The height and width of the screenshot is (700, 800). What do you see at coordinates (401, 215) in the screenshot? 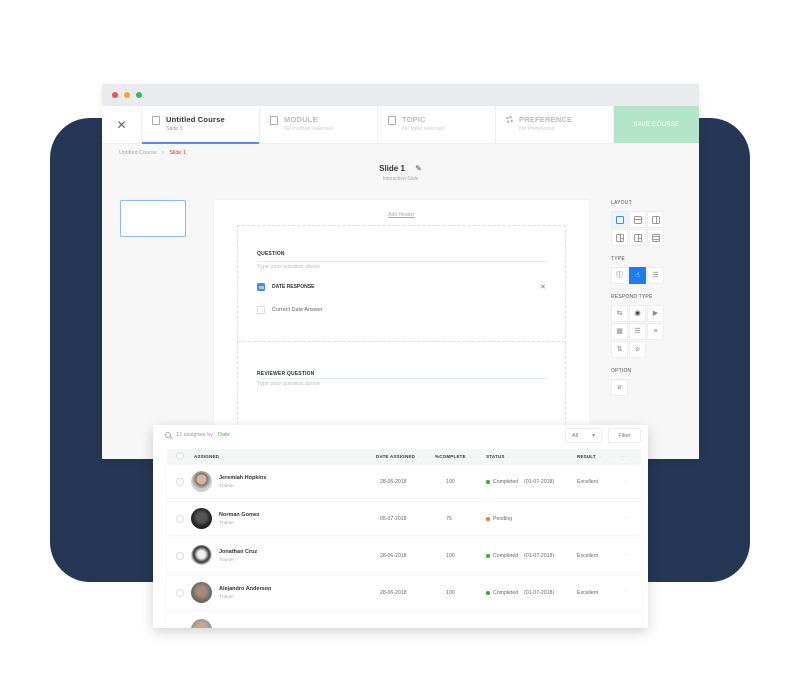
I see `add-header-link: Add Header` at bounding box center [401, 215].